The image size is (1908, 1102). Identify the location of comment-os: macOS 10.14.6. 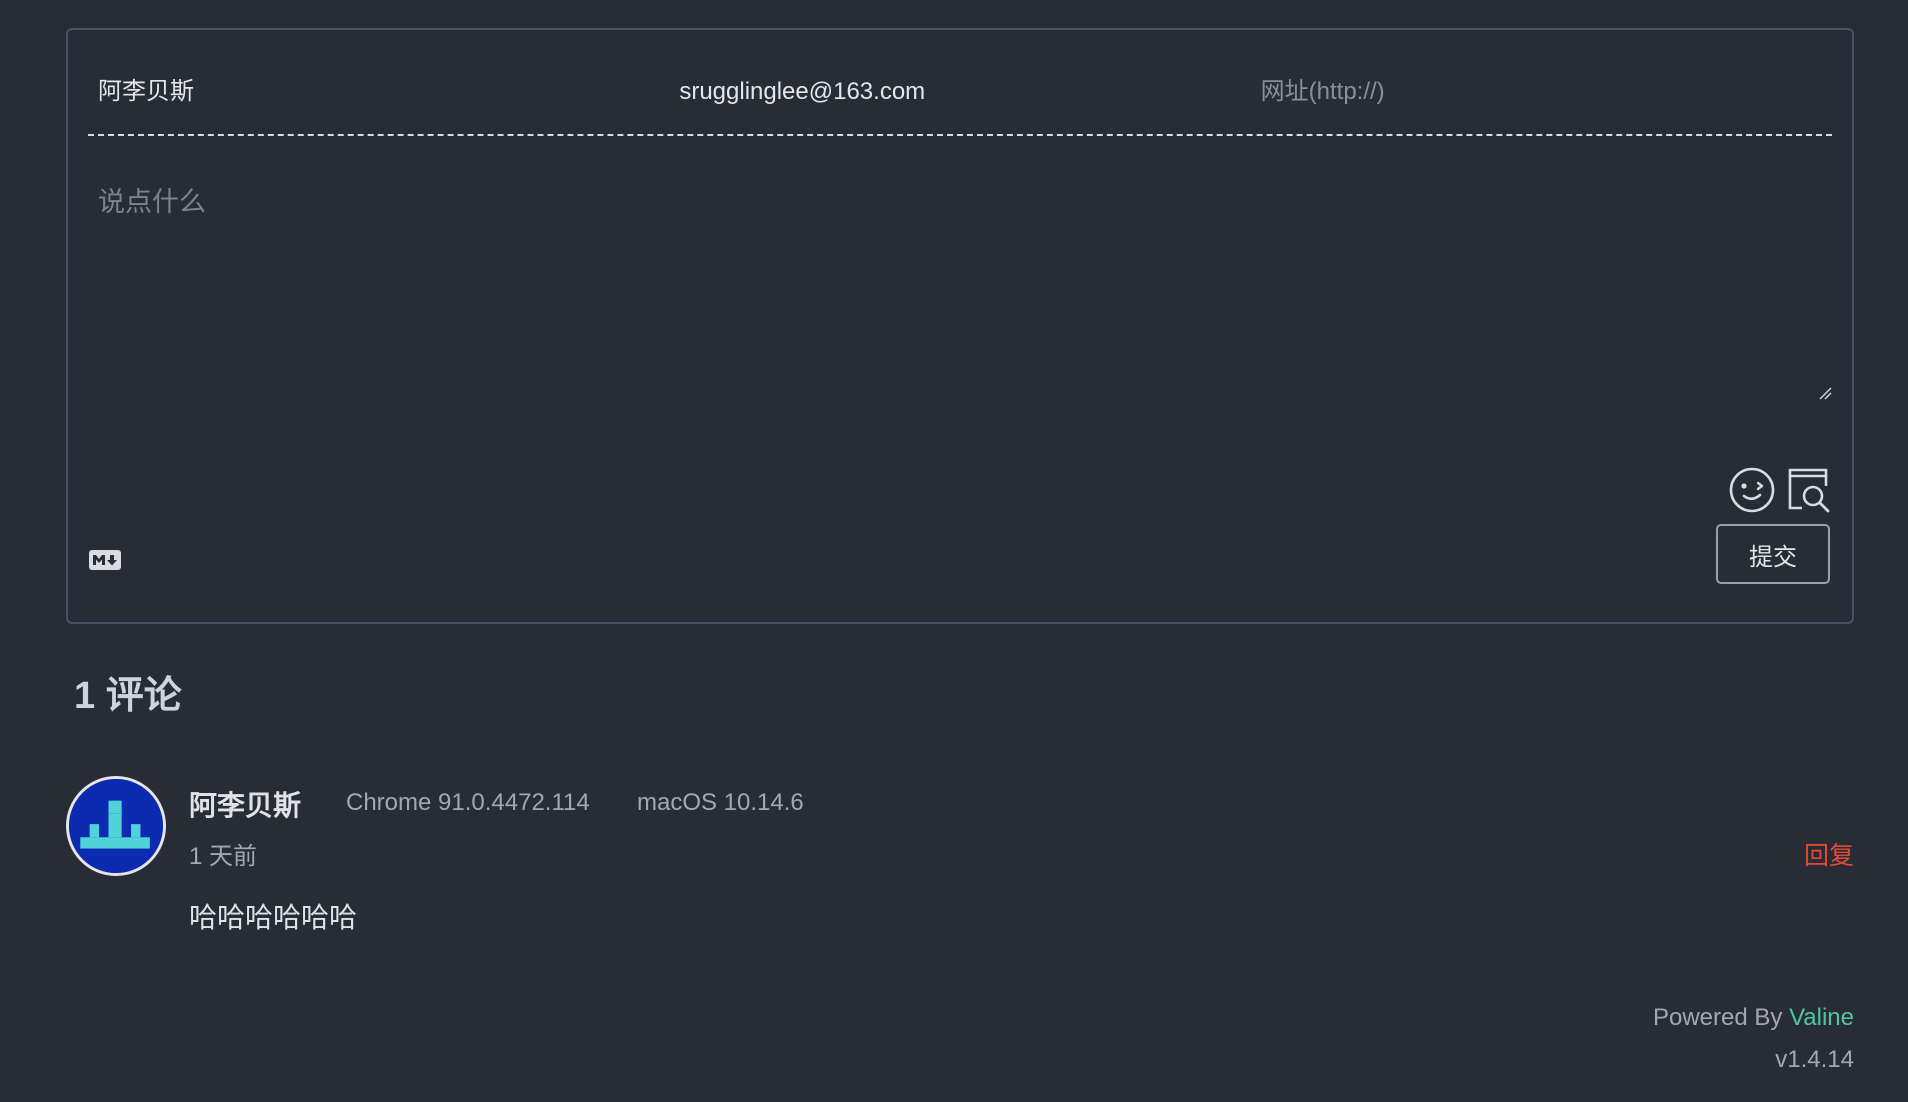
(720, 802).